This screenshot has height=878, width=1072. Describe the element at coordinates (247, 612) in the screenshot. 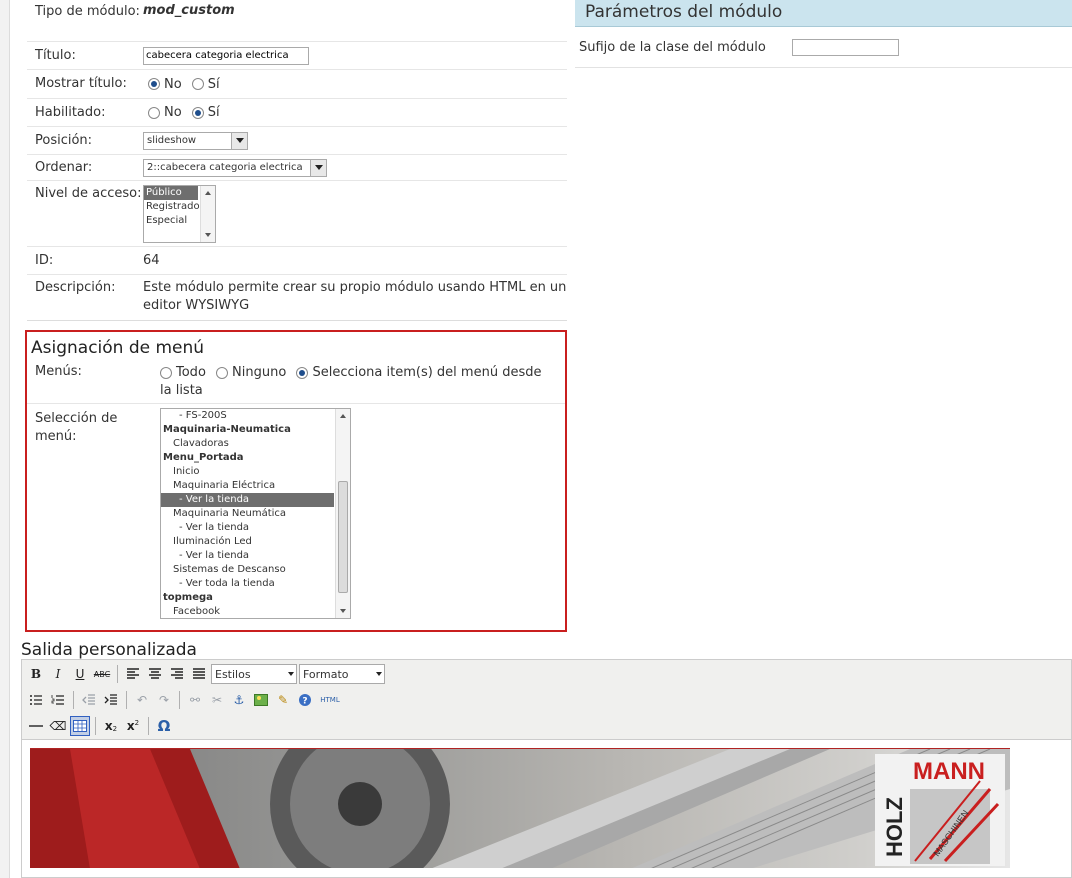

I see `list-item: Facebook` at that location.